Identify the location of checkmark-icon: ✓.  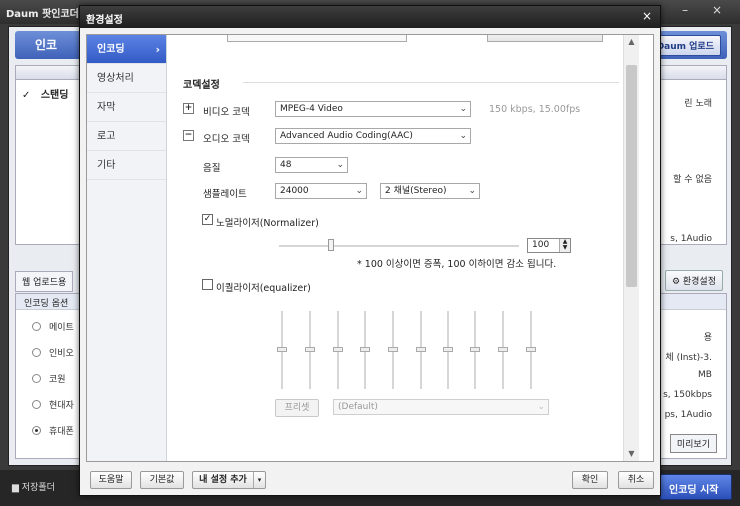
(207, 219).